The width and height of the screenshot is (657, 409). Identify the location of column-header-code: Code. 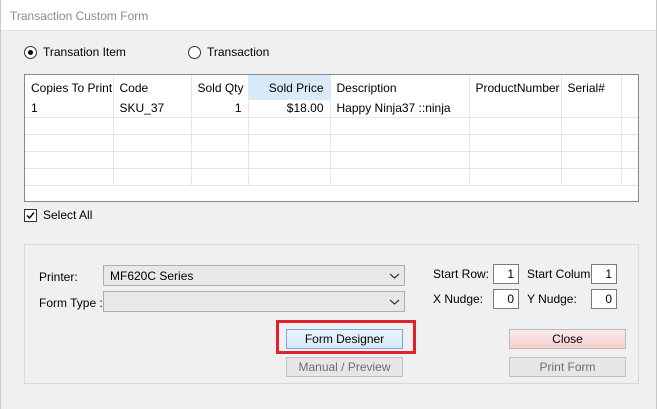
(152, 87).